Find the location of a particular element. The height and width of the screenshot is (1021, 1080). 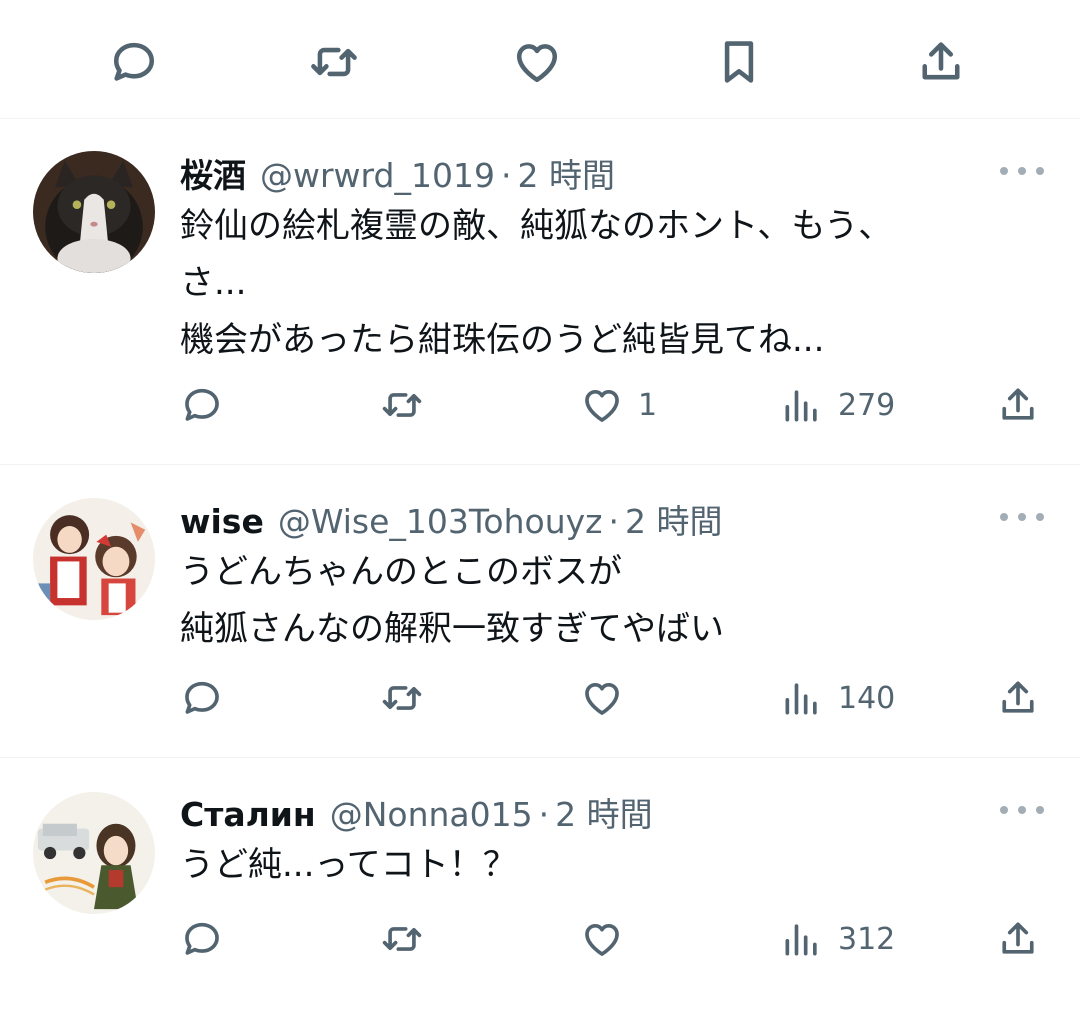

user-handle: @Nonna015 is located at coordinates (431, 814).